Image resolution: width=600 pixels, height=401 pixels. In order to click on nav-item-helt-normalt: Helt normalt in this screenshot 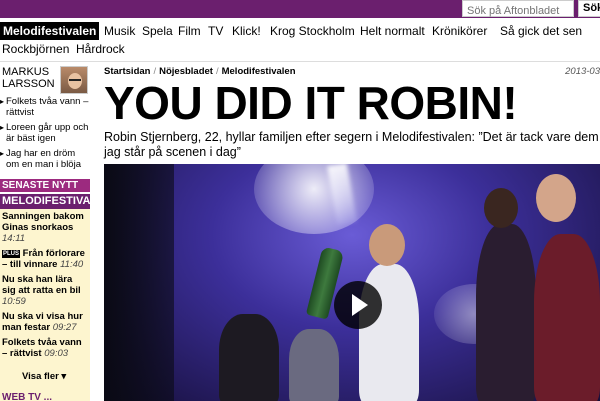, I will do `click(392, 31)`.